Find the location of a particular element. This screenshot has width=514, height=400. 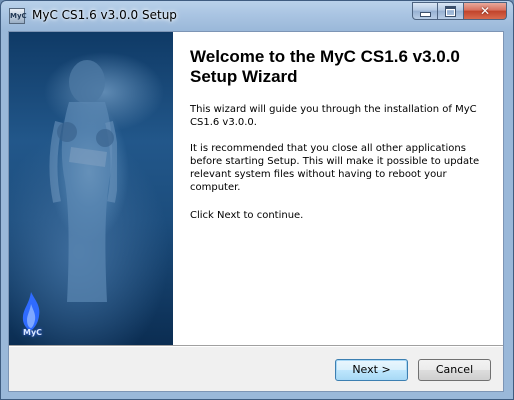

figure-illustration is located at coordinates (83, 181).